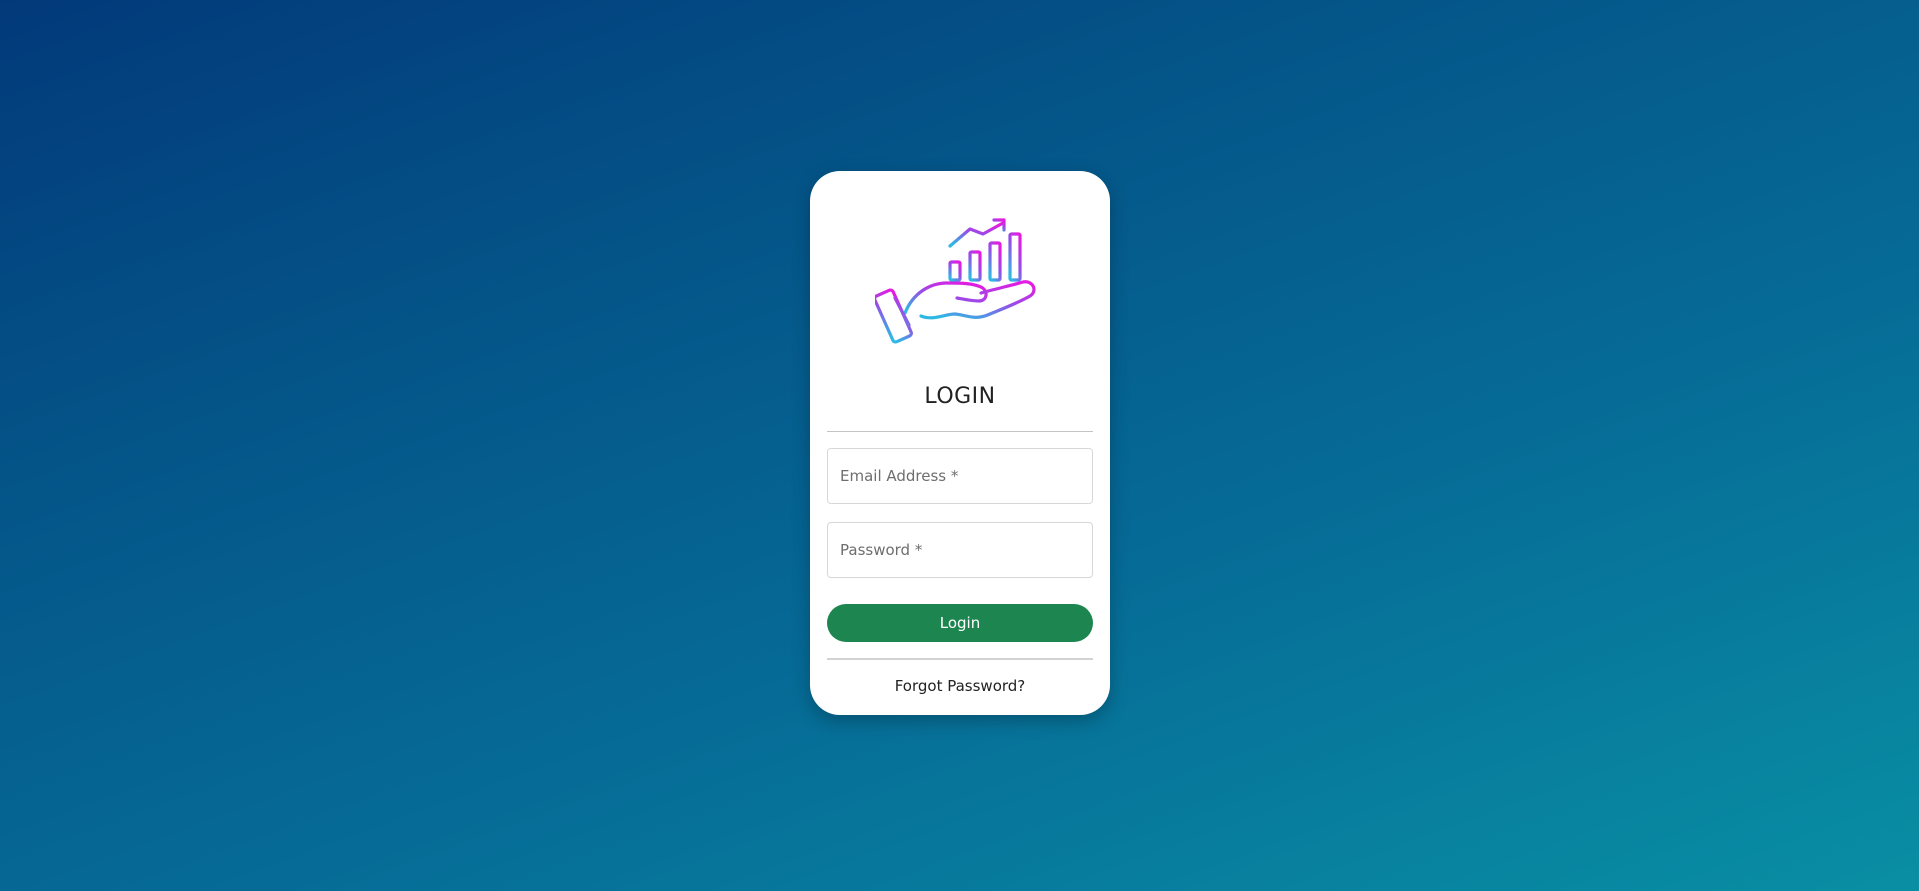  What do you see at coordinates (960, 550) in the screenshot?
I see `password-field` at bounding box center [960, 550].